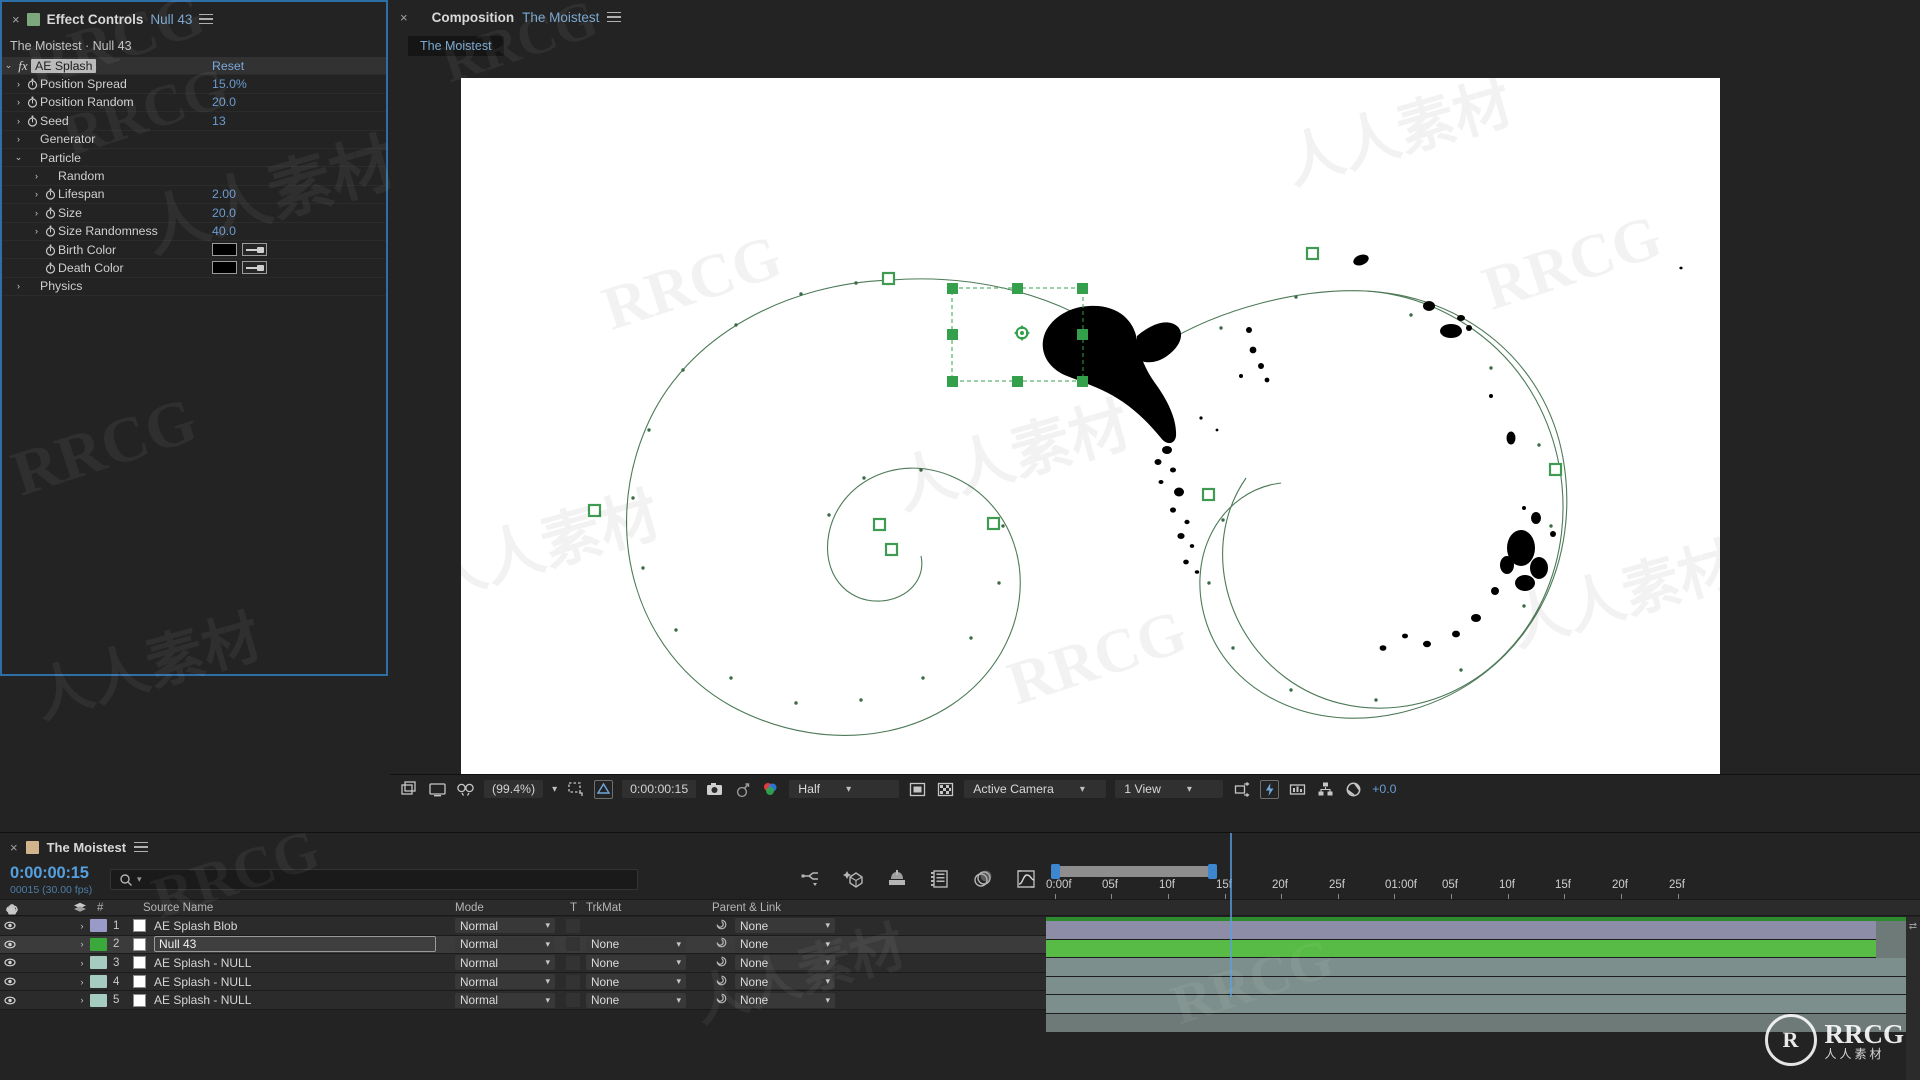 Image resolution: width=1920 pixels, height=1080 pixels. Describe the element at coordinates (1055, 871) in the screenshot. I see `work-area-start-handle` at that location.